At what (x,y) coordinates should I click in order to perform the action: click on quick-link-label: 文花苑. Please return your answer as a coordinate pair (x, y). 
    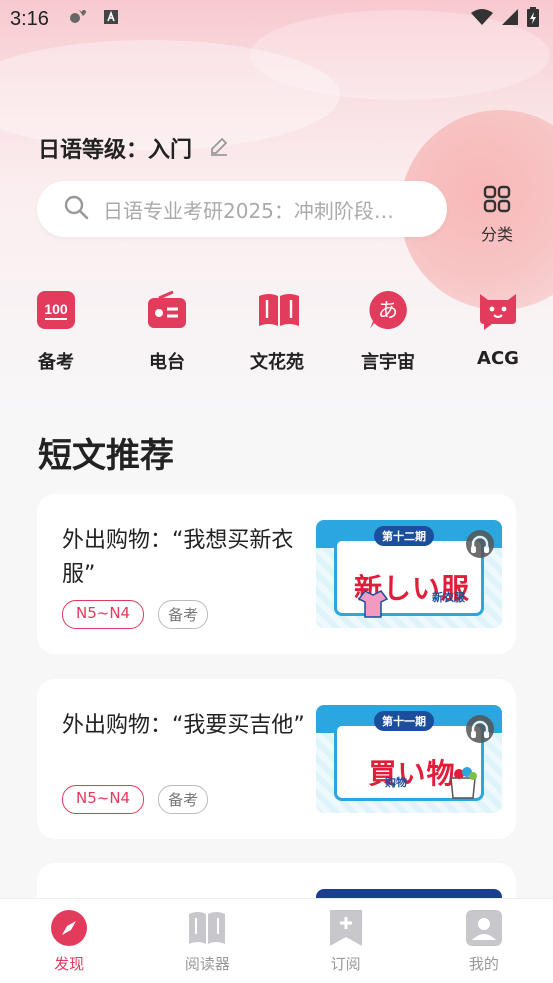
    Looking at the image, I should click on (277, 362).